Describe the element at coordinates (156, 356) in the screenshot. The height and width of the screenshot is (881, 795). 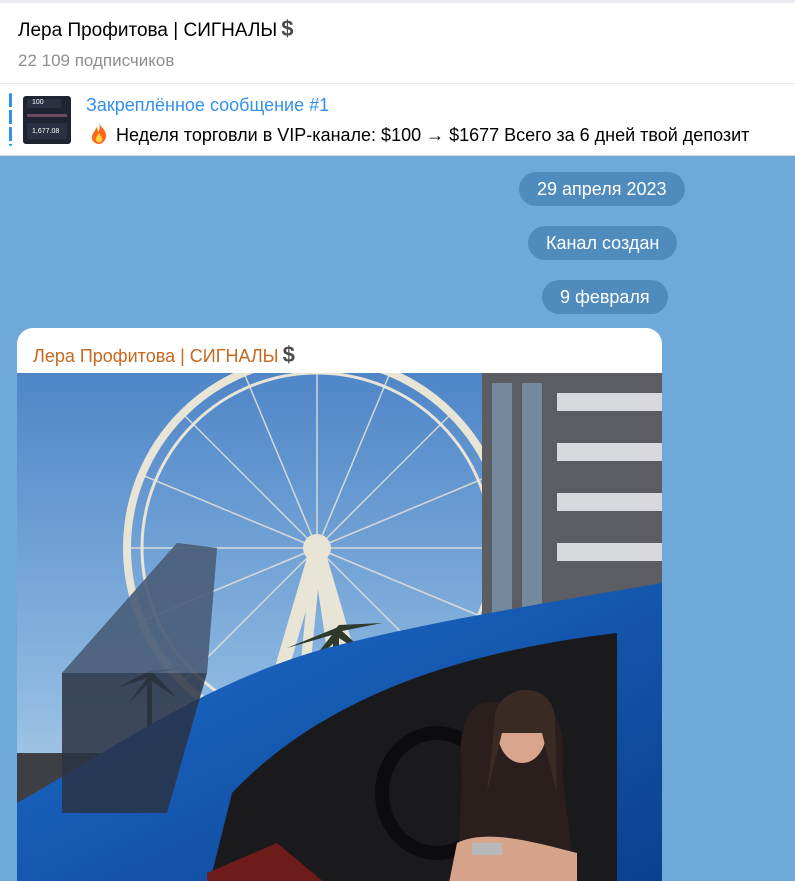
I see `message-author-name: Лера Профитова | СИГНАЛЫ` at that location.